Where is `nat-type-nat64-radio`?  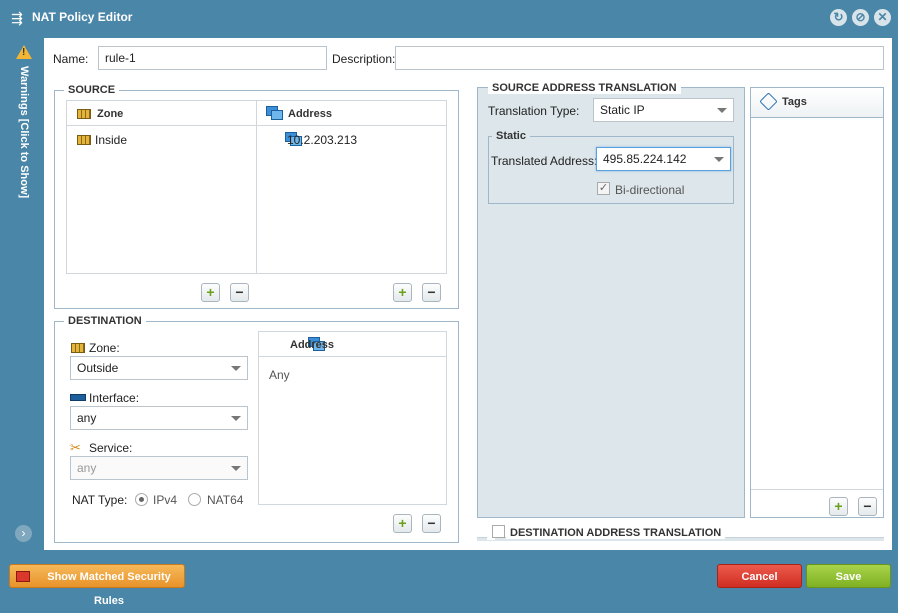 nat-type-nat64-radio is located at coordinates (194, 499).